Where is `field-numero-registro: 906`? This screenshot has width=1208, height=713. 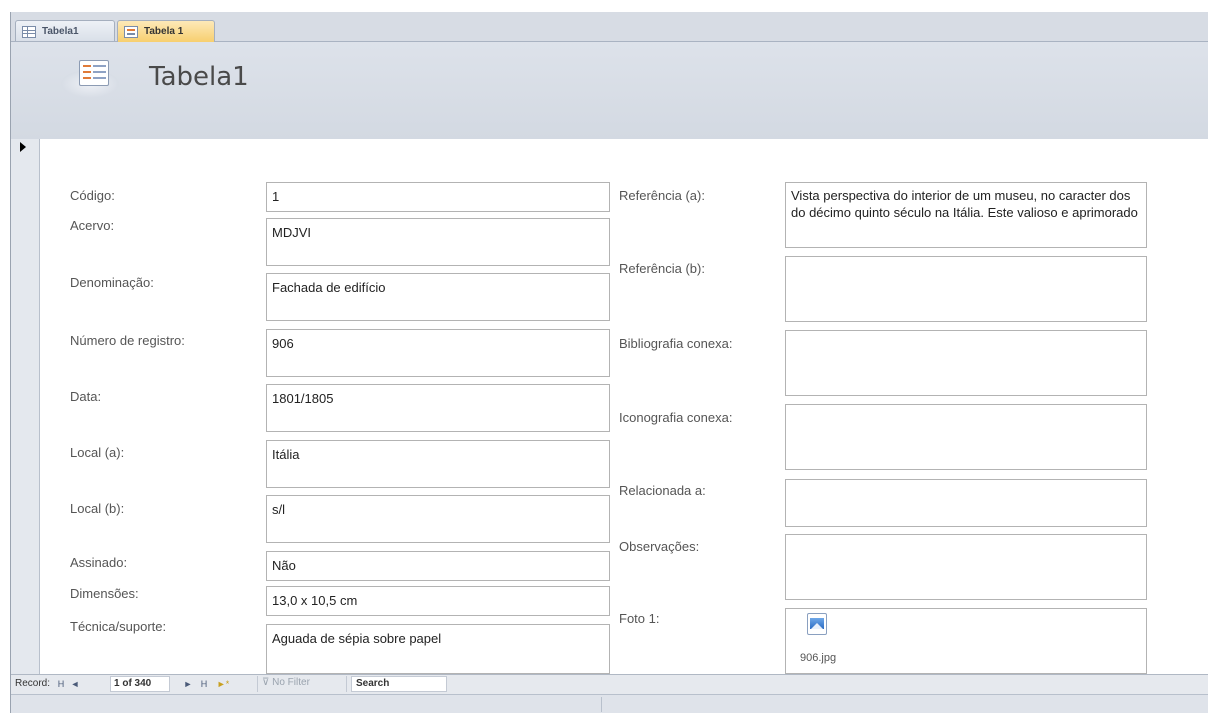
field-numero-registro: 906 is located at coordinates (438, 353).